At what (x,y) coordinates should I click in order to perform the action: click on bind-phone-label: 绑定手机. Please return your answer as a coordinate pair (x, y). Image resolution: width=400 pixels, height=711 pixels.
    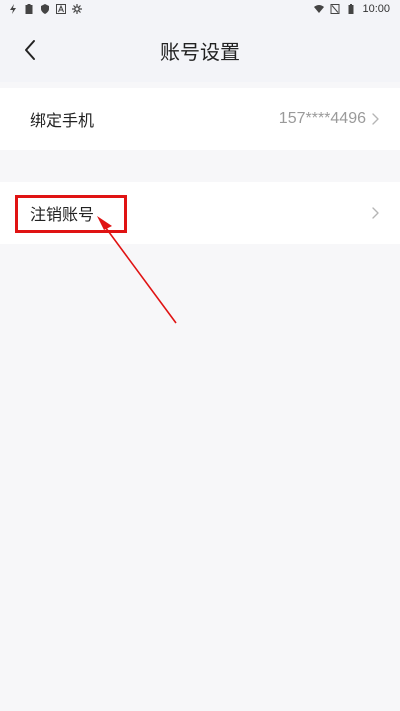
    Looking at the image, I should click on (62, 120).